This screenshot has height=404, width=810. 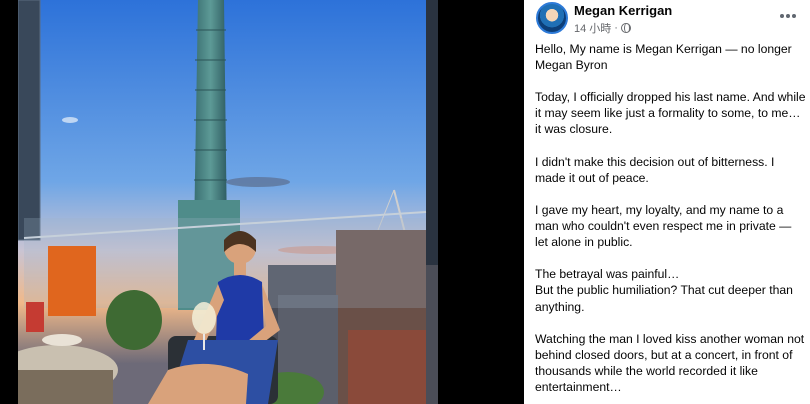 What do you see at coordinates (782, 16) in the screenshot?
I see `more-options-icon` at bounding box center [782, 16].